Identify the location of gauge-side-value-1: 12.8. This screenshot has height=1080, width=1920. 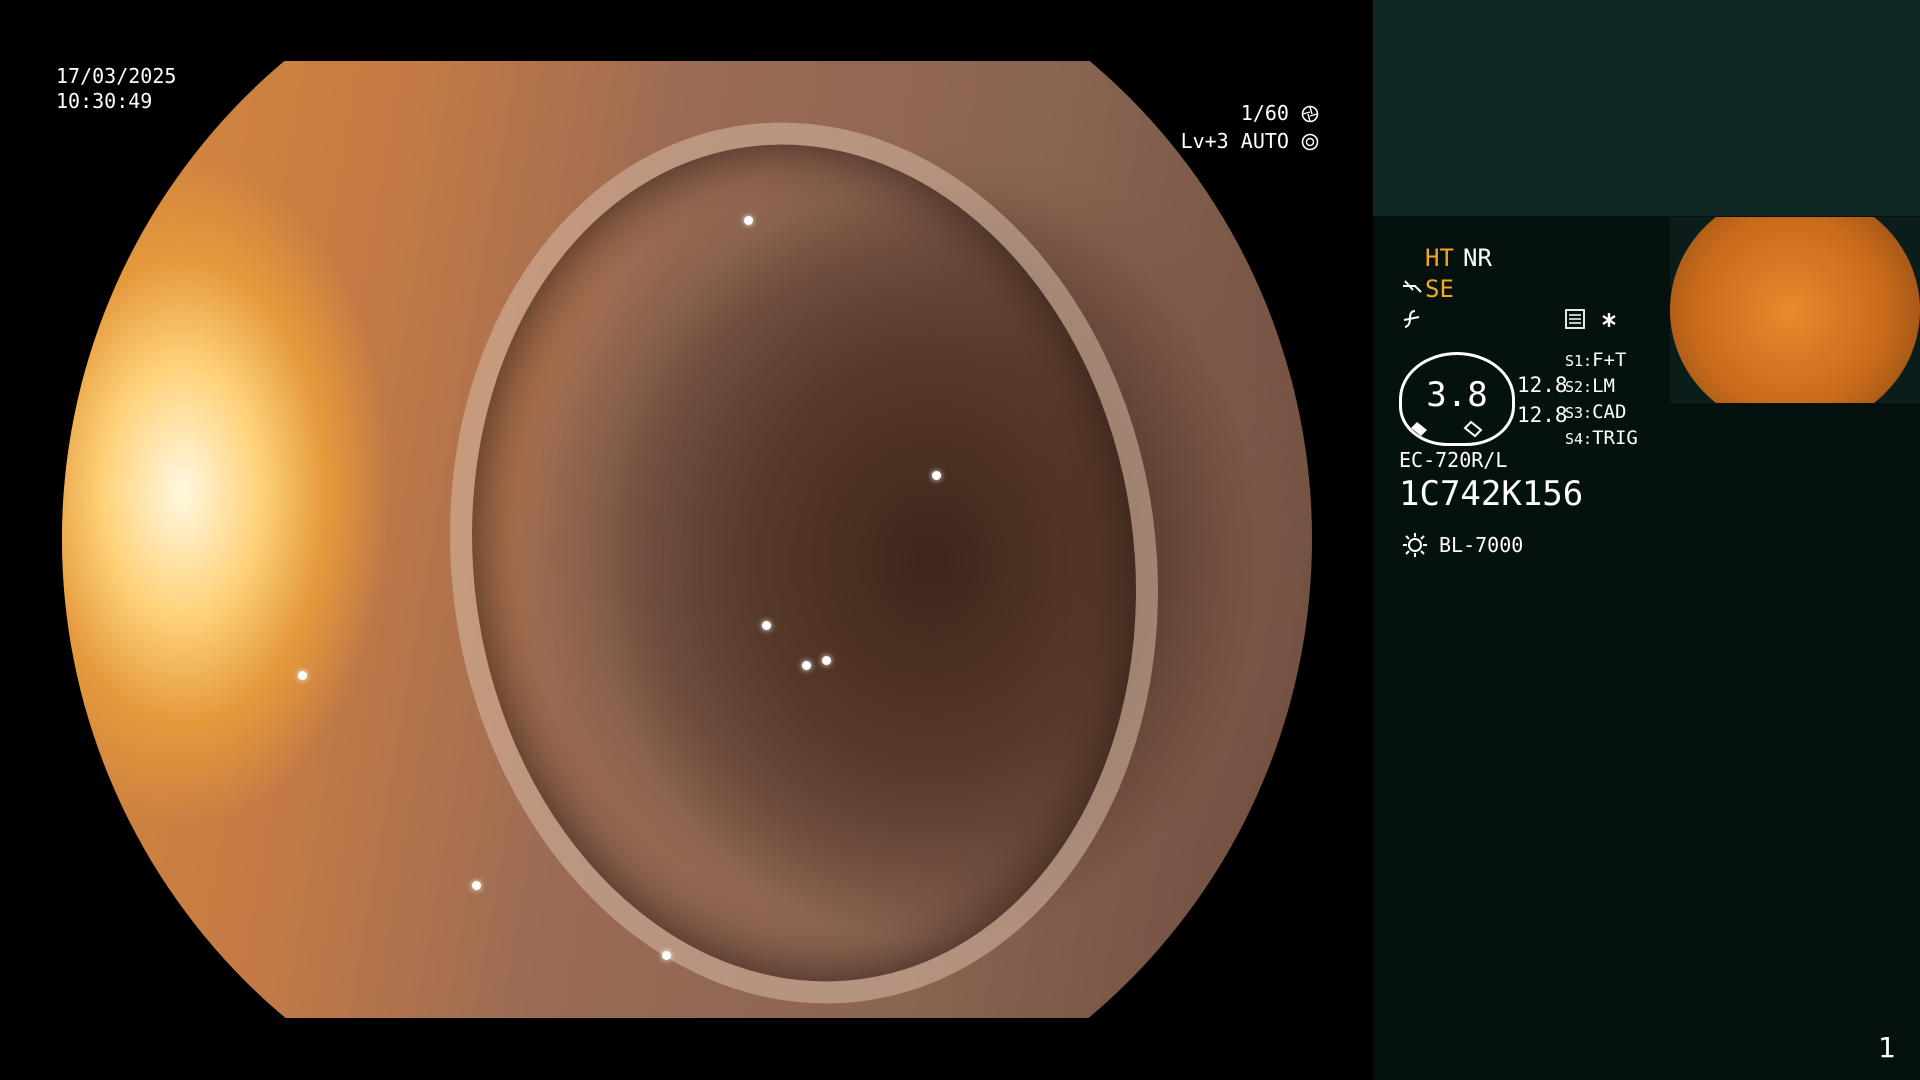
(1542, 385).